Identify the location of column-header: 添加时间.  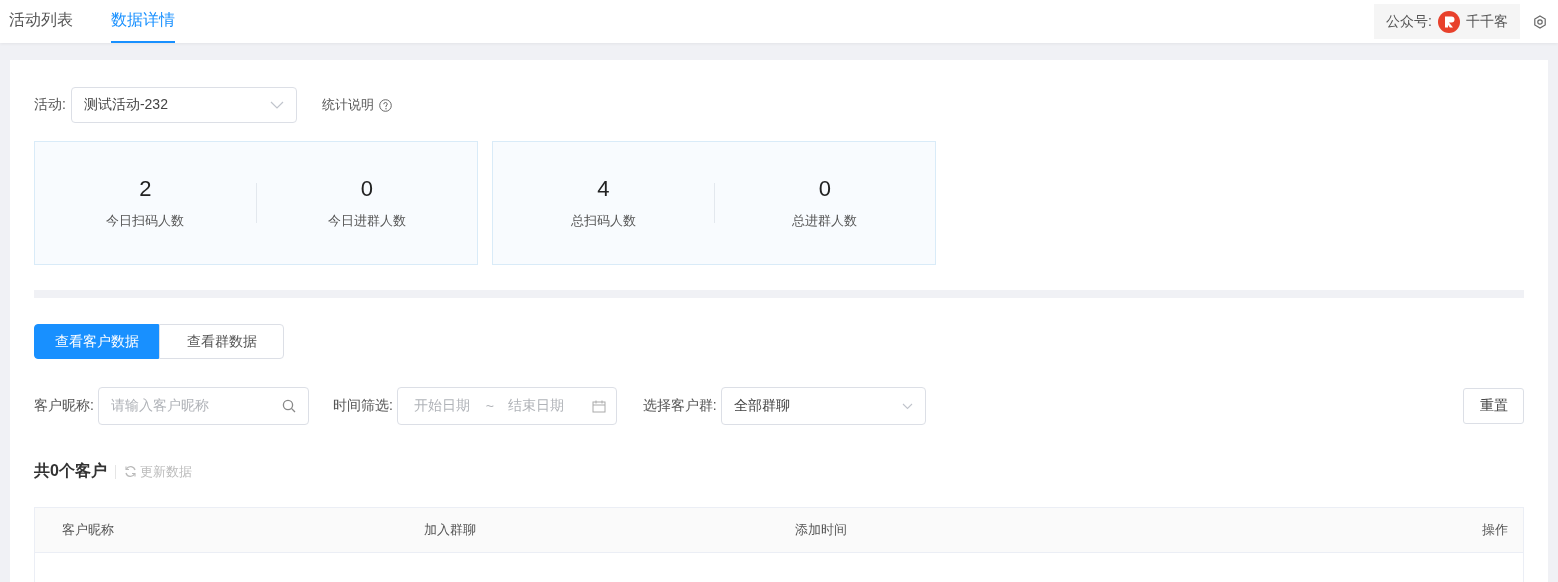
(821, 530).